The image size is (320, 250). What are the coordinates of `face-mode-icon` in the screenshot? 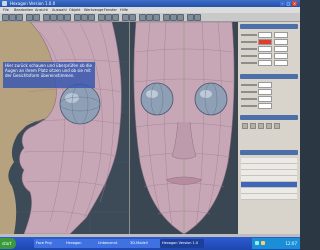 It's located at (91, 17).